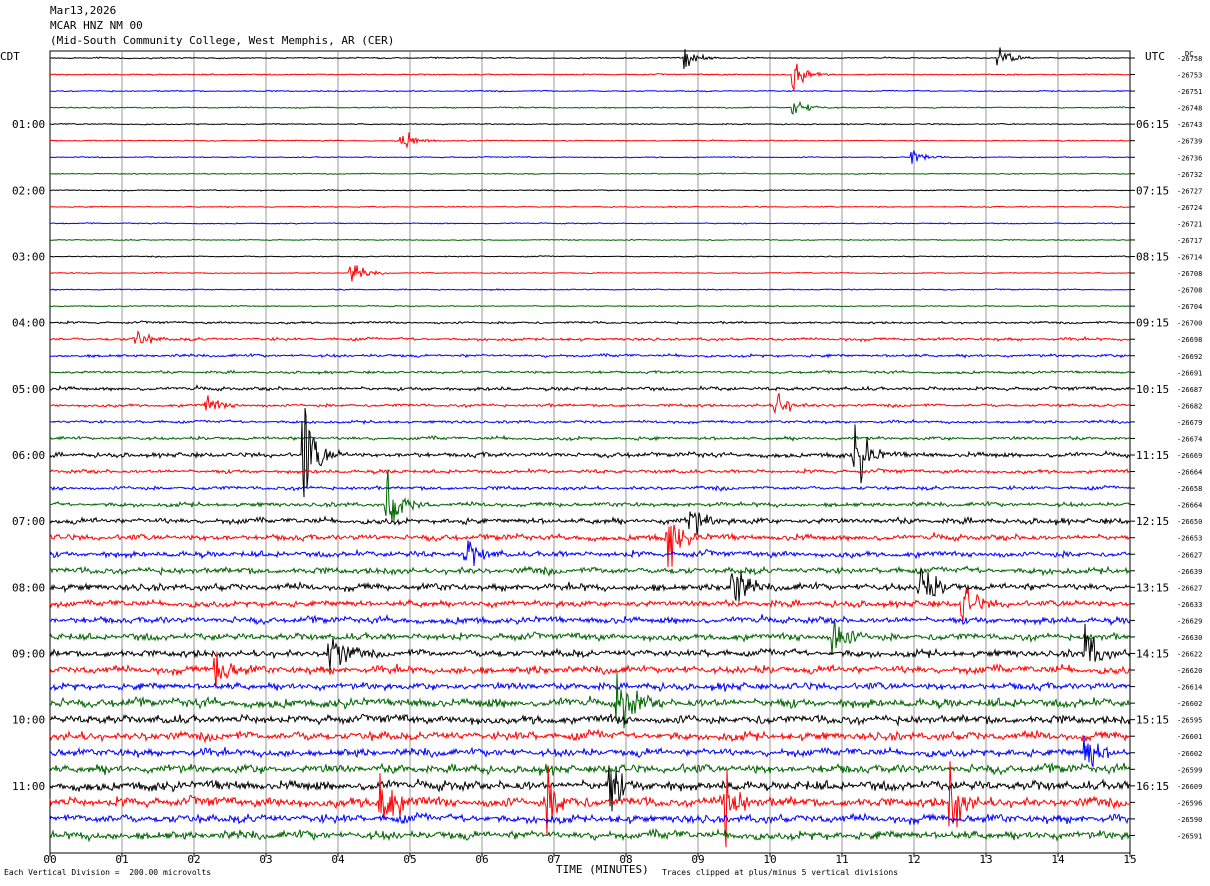 This screenshot has width=1210, height=886. I want to click on dc-offset-label: -26753, so click(1189, 76).